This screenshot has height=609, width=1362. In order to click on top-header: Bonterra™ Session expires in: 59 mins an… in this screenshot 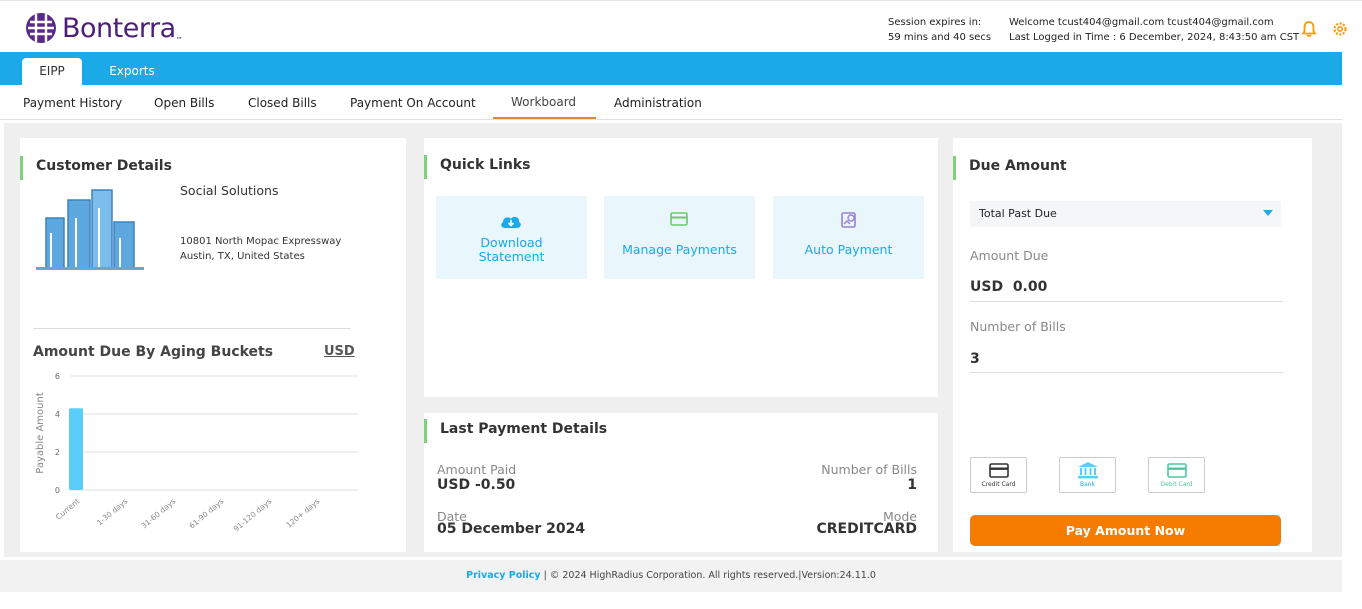, I will do `click(681, 26)`.